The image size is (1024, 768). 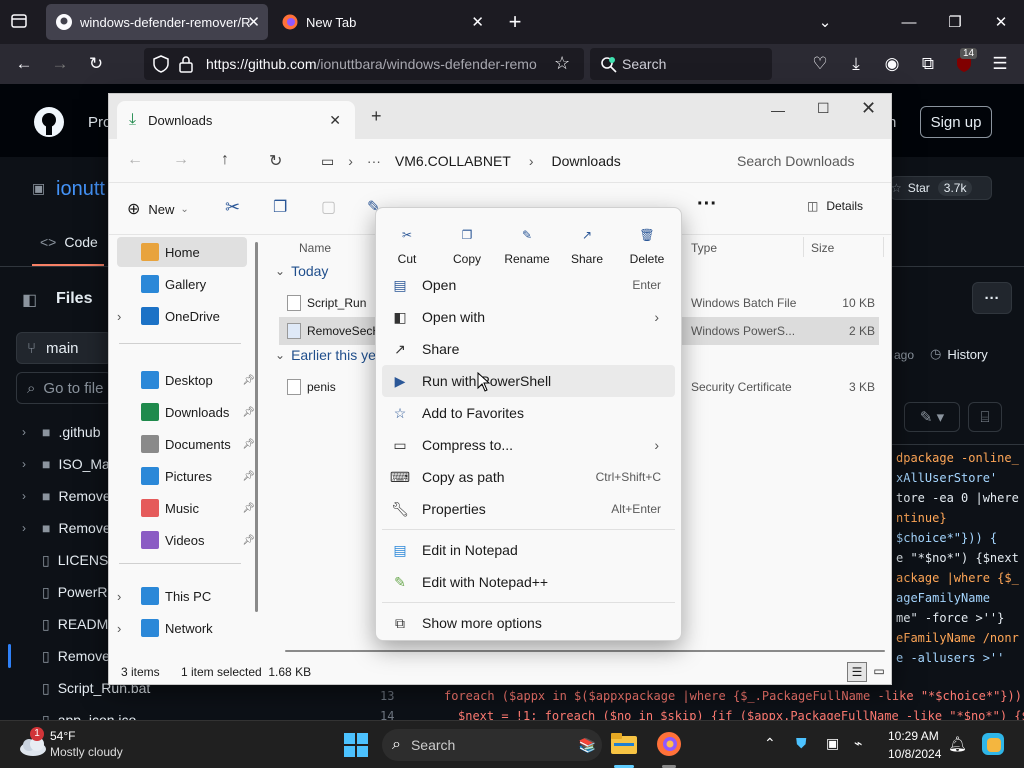 I want to click on menu-item-add-to-favorites: ☆ Add to Favorites, so click(x=528, y=413).